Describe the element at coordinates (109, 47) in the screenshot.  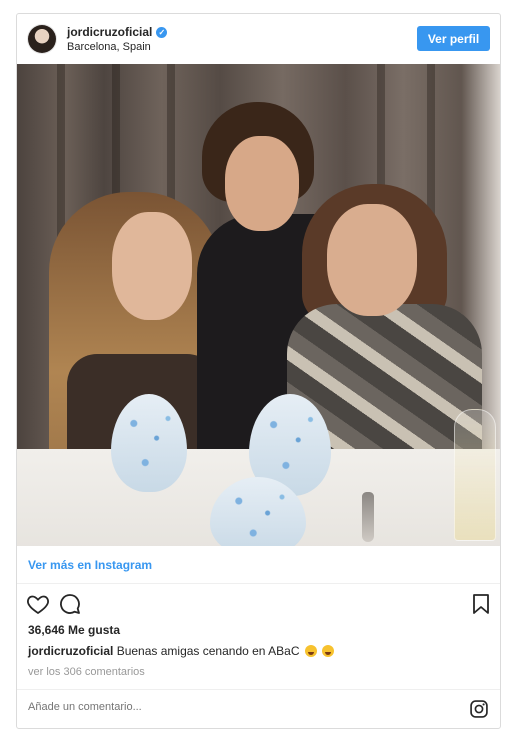
I see `location-link: Barcelona, Spain` at that location.